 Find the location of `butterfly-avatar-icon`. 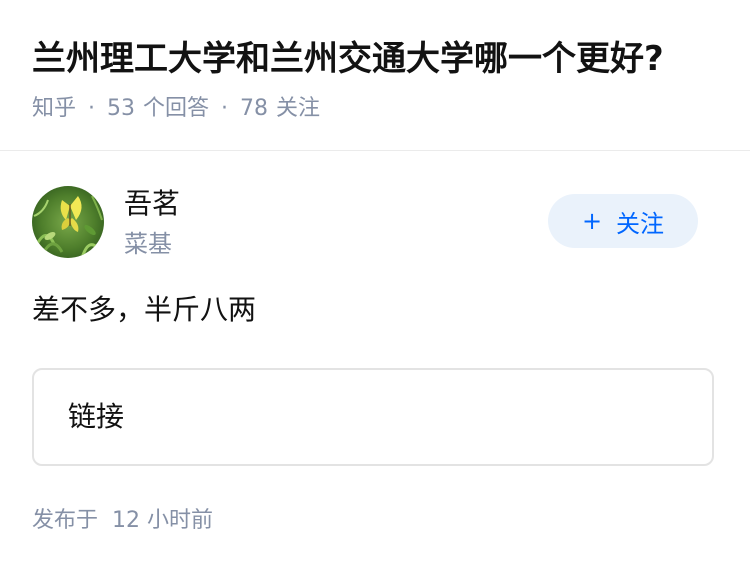

butterfly-avatar-icon is located at coordinates (68, 222).